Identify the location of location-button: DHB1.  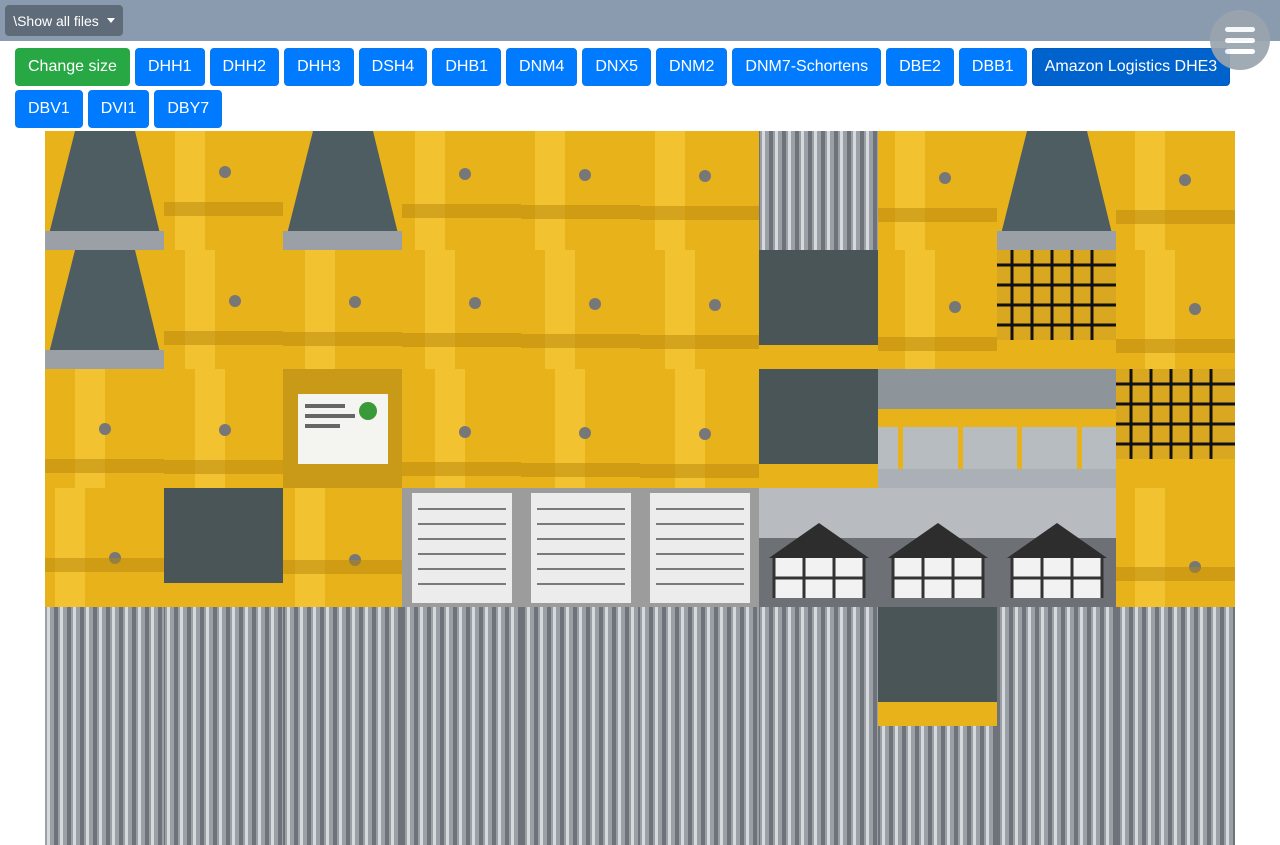
(467, 67).